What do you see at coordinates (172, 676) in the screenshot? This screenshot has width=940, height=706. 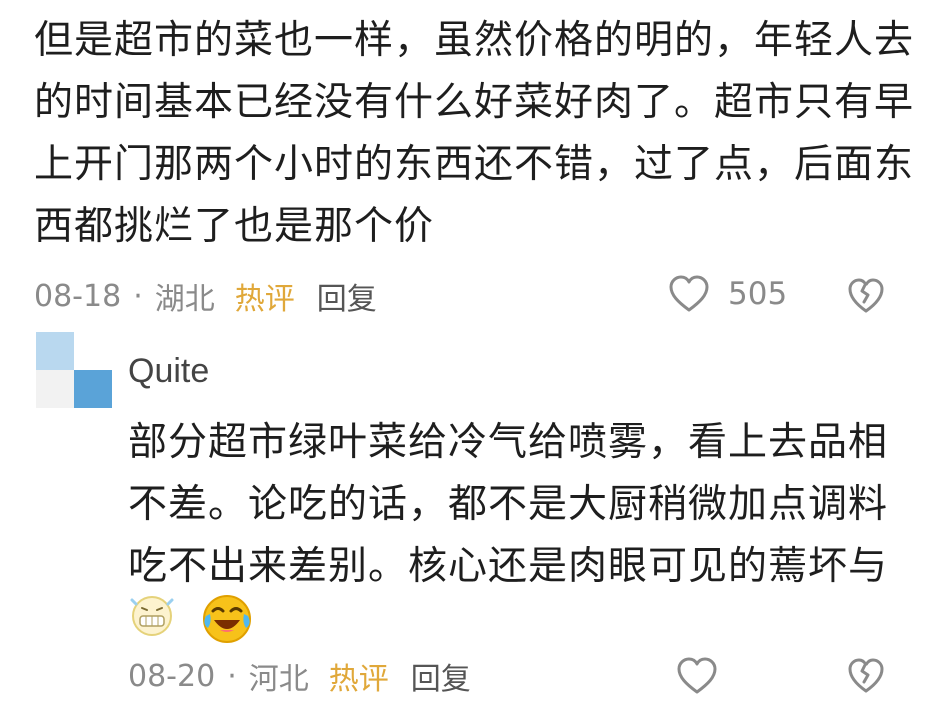 I see `reply-date: 08-20` at bounding box center [172, 676].